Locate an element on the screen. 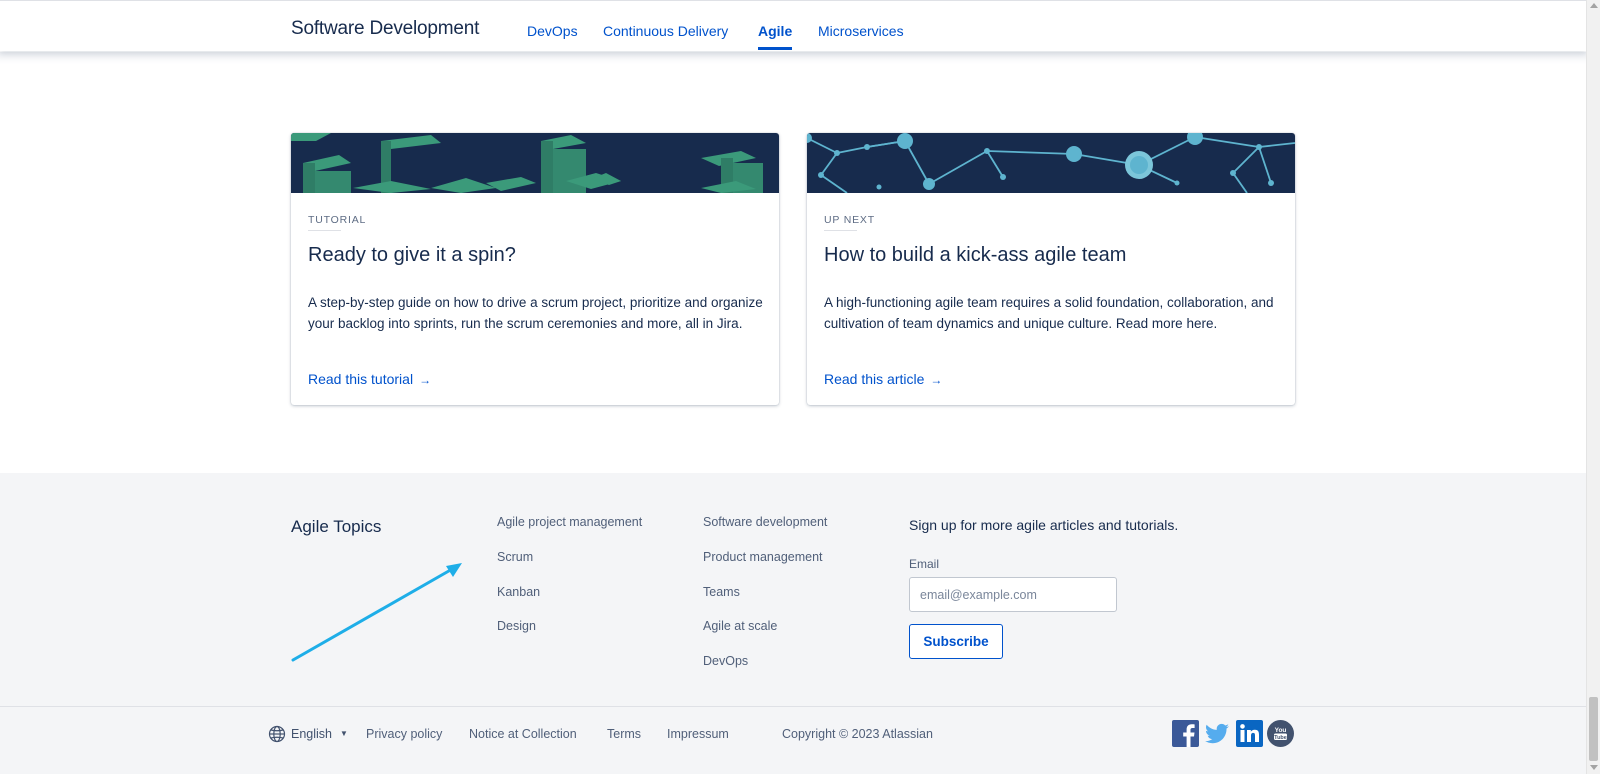 This screenshot has height=774, width=1600. nav-link-devops: DevOps is located at coordinates (552, 31).